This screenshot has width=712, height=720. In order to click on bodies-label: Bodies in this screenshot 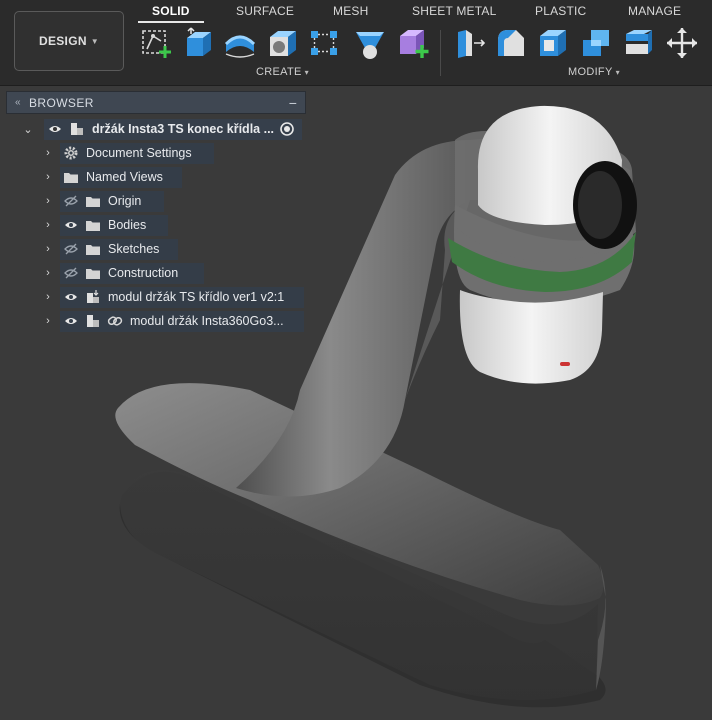, I will do `click(127, 225)`.